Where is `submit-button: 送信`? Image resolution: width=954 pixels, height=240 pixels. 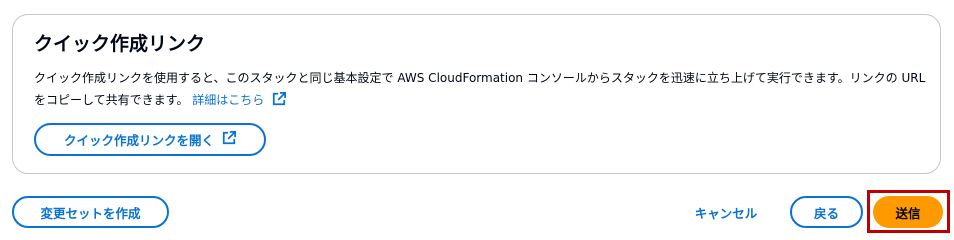 submit-button: 送信 is located at coordinates (908, 212).